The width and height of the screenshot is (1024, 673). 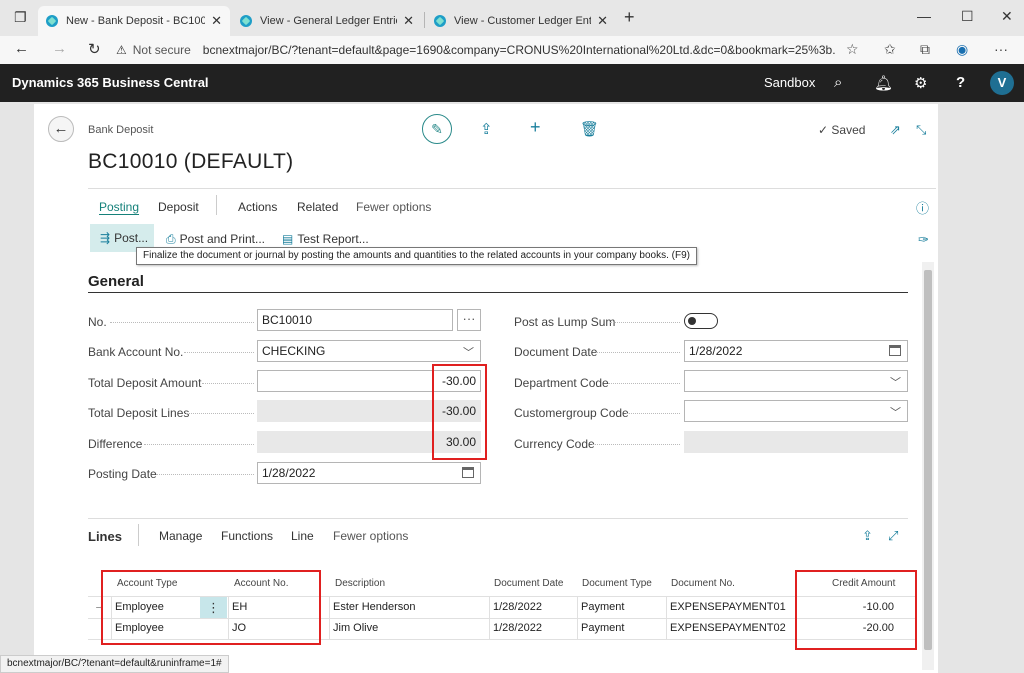 I want to click on post-as-lump-sum-toggle, so click(x=701, y=321).